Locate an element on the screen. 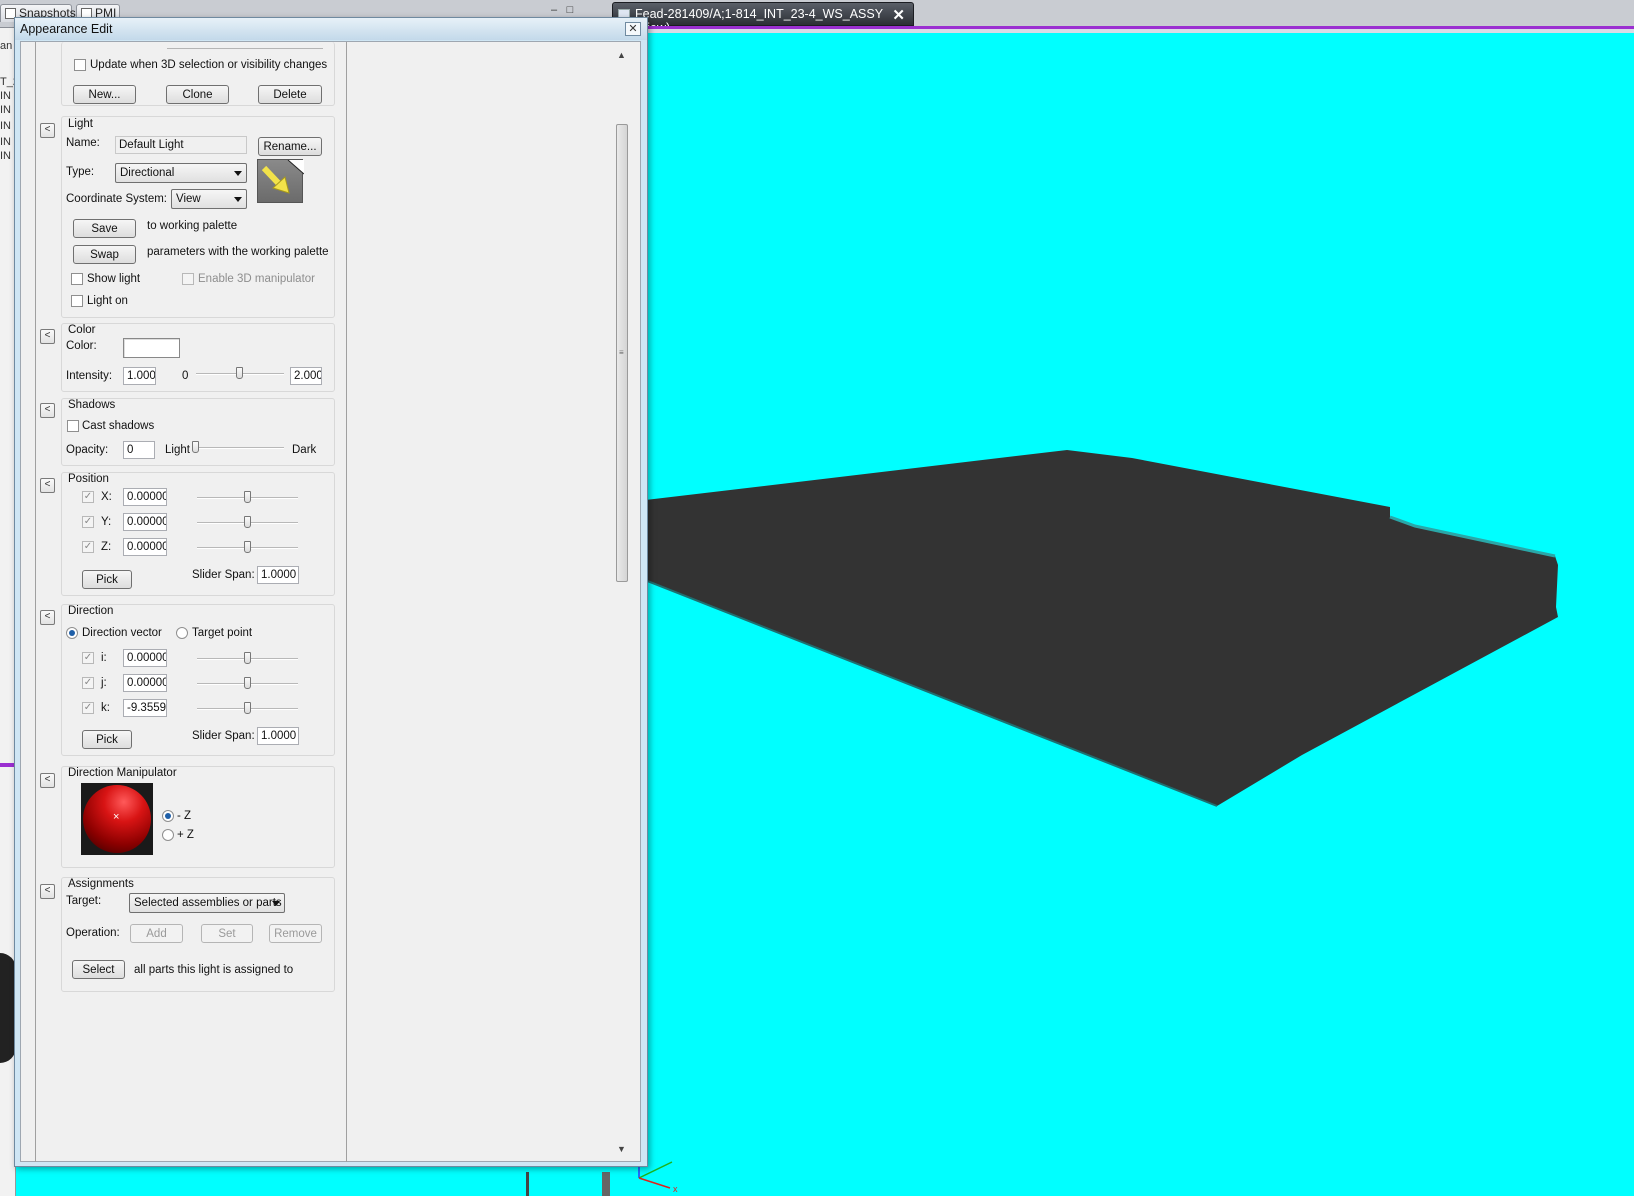  direction-j-label: j: is located at coordinates (104, 683).